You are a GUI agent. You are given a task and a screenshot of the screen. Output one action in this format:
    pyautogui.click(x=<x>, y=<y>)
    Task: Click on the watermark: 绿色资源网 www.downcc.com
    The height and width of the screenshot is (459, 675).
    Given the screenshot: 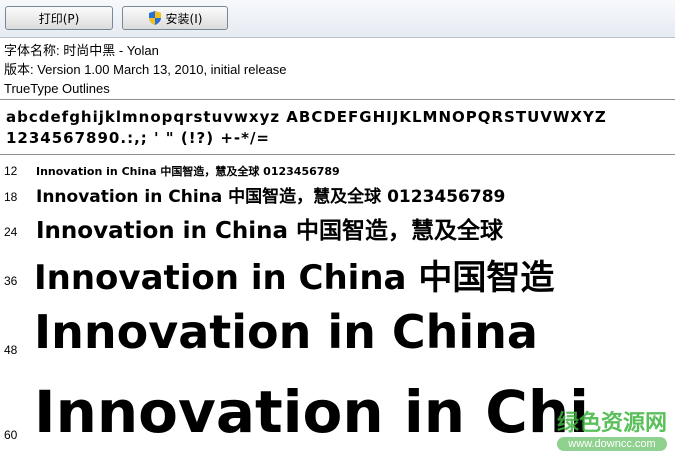 What is the action you would take?
    pyautogui.click(x=611, y=428)
    